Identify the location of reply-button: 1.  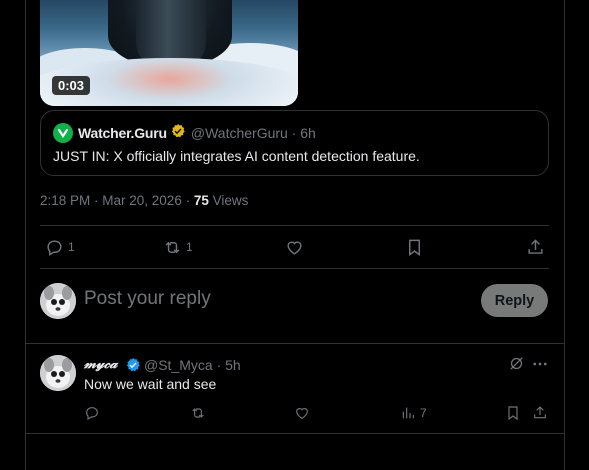
(60, 247).